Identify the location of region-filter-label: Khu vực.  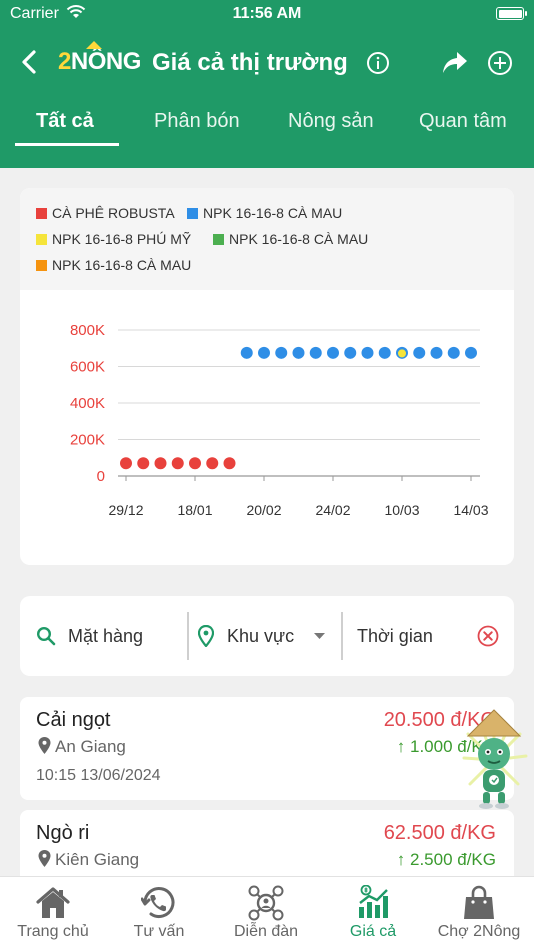
(261, 636).